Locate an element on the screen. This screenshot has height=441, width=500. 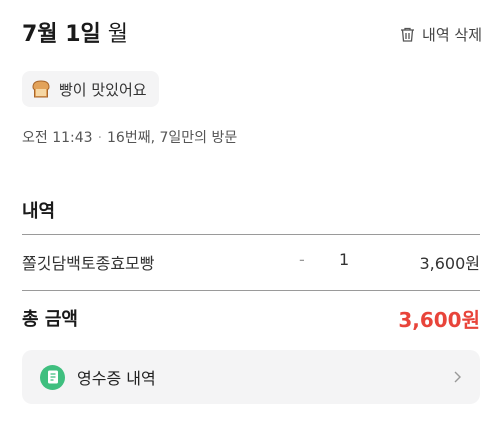
date-strong: 7월 1일 is located at coordinates (61, 34).